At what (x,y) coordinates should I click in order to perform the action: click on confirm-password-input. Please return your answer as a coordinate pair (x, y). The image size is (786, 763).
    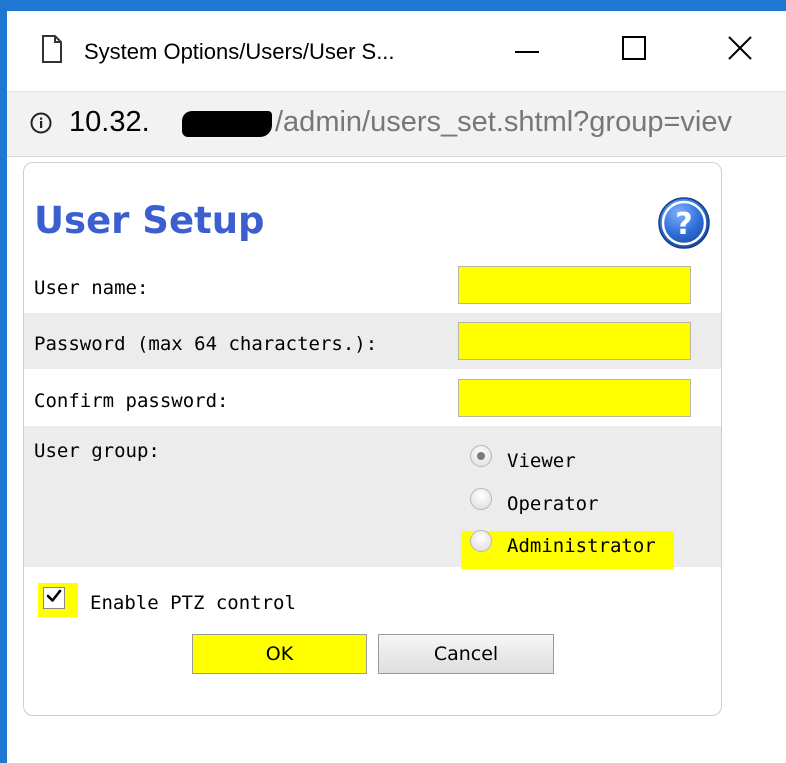
    Looking at the image, I should click on (574, 398).